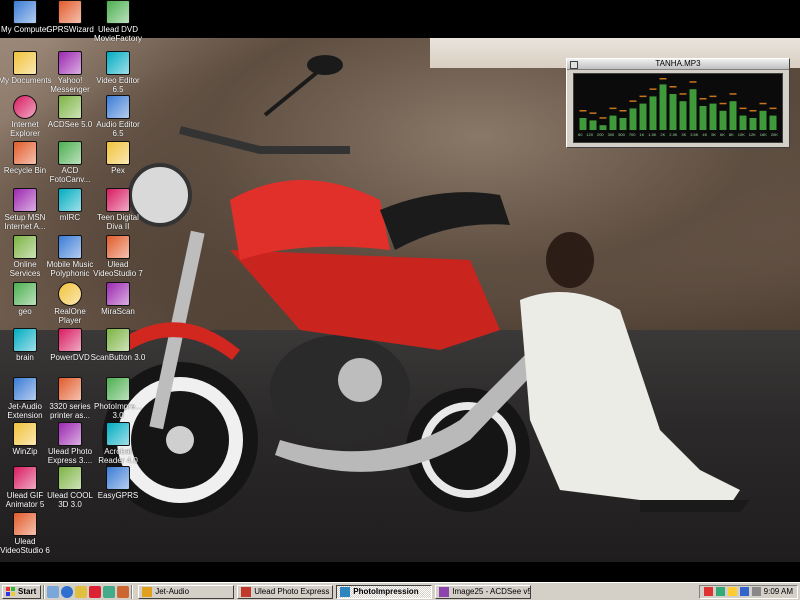  Describe the element at coordinates (118, 398) in the screenshot. I see `desktop-icon-photoimpre-3-0: PhotoImpre... 3.0` at that location.